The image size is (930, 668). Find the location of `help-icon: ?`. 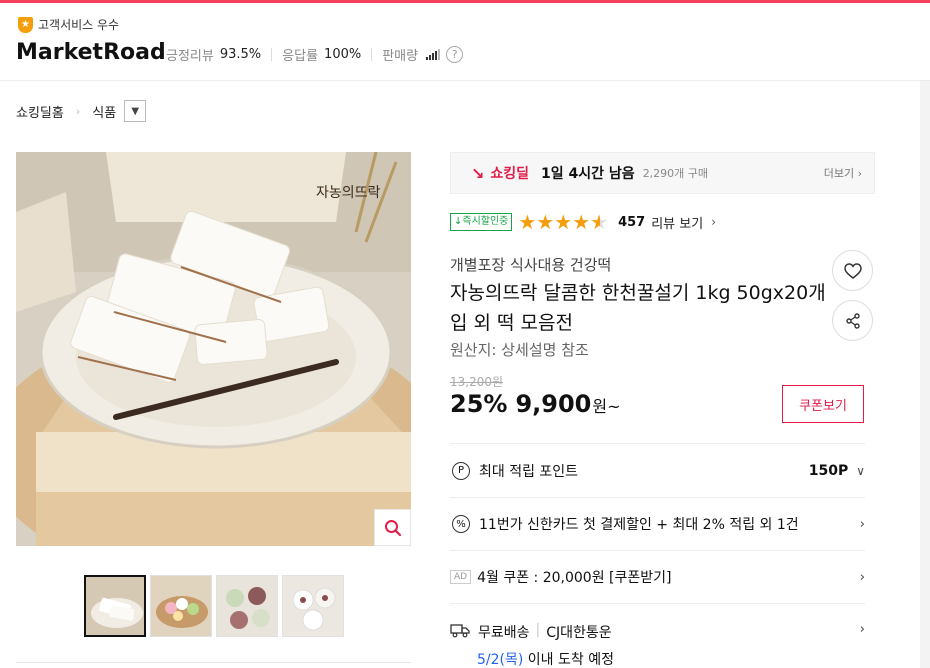

help-icon: ? is located at coordinates (455, 54).